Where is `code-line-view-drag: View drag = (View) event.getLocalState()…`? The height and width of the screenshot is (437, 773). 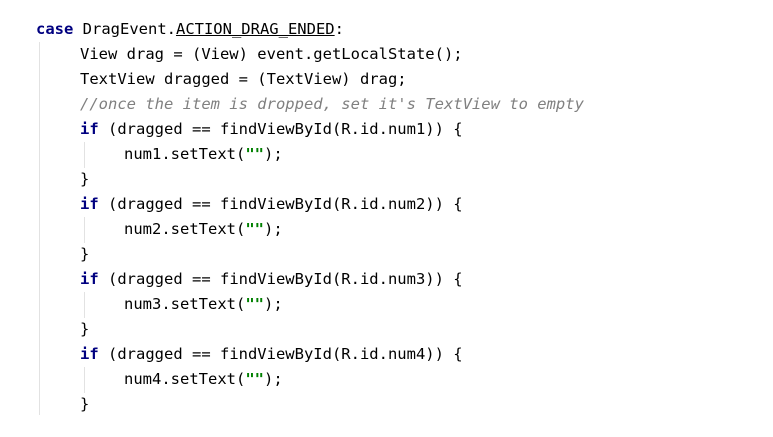
code-line-view-drag: View drag = (View) event.getLocalState()… is located at coordinates (271, 54).